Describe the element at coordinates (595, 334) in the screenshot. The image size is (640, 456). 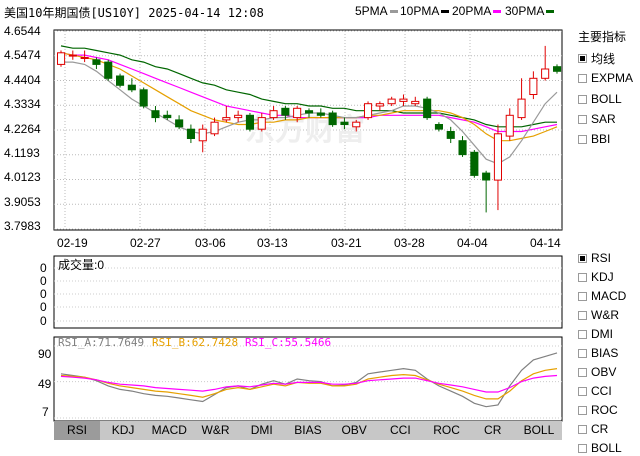
I see `sidebar-item-dmi: DMI` at that location.